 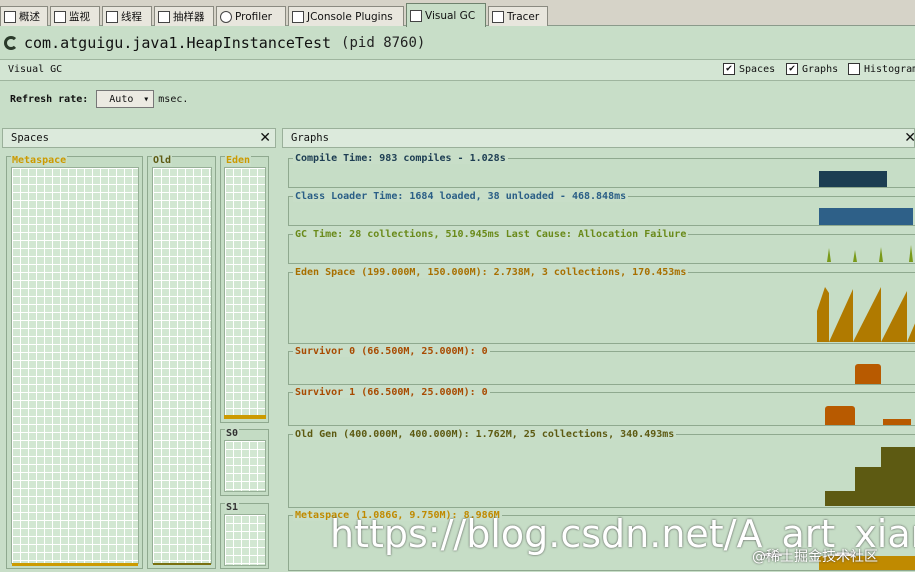 I want to click on tab-threads: 线程, so click(x=127, y=16).